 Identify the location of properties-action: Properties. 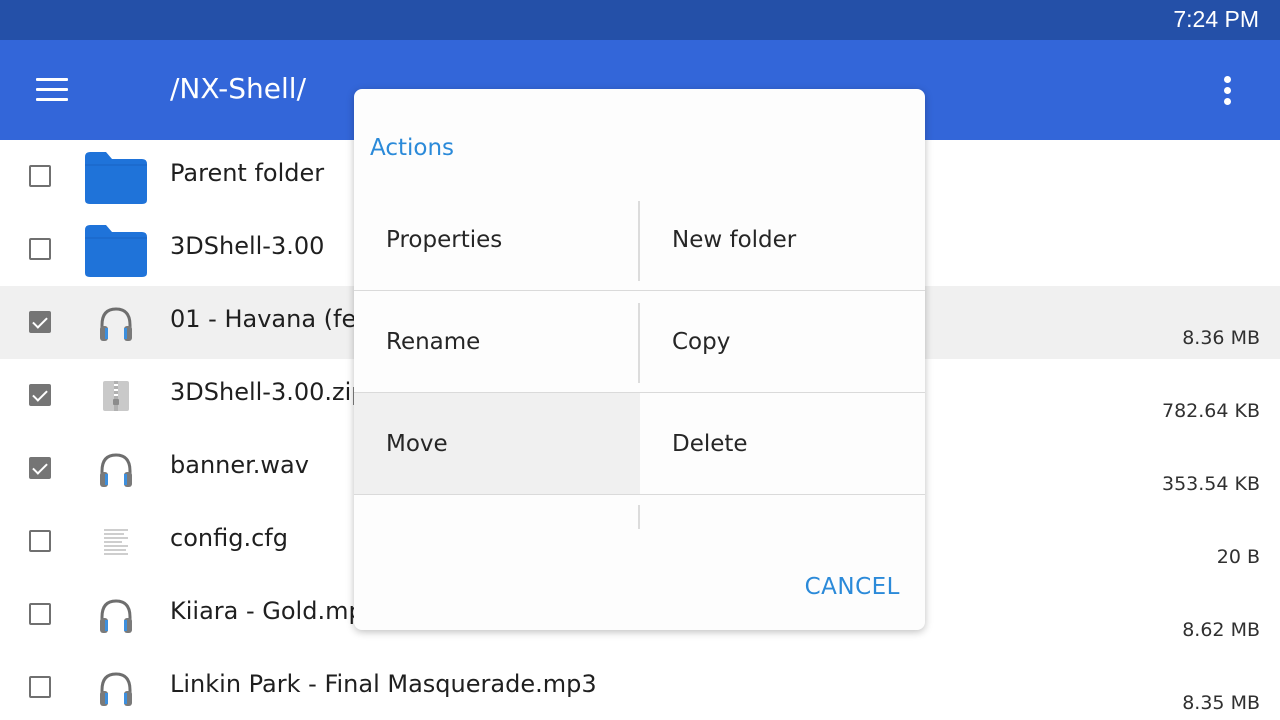
(497, 240).